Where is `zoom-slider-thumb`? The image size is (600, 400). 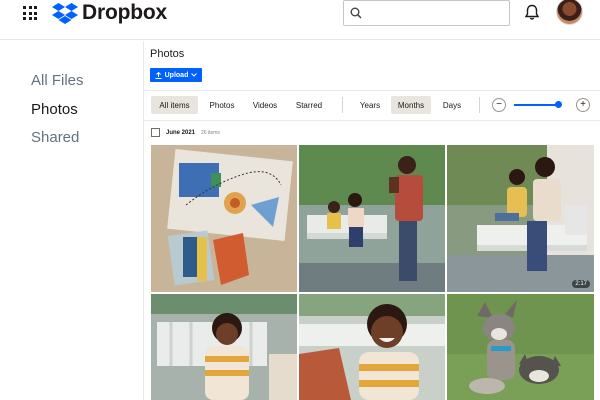
zoom-slider-thumb is located at coordinates (558, 104).